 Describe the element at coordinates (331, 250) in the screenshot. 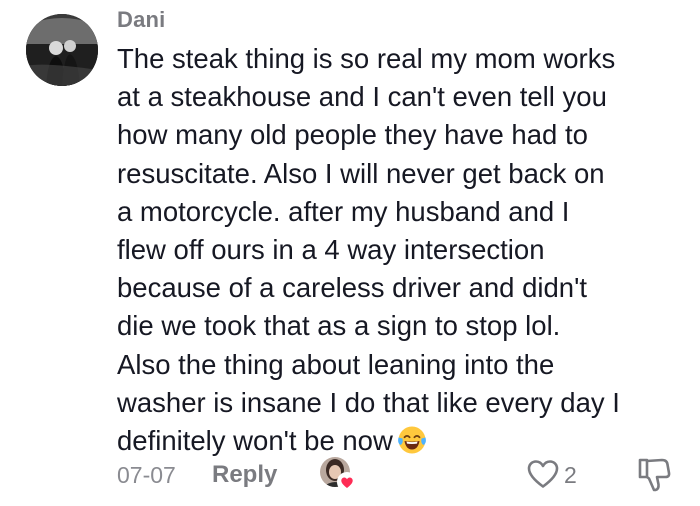

I see `comment-text-line: flew off ours in a 4 way intersection` at that location.